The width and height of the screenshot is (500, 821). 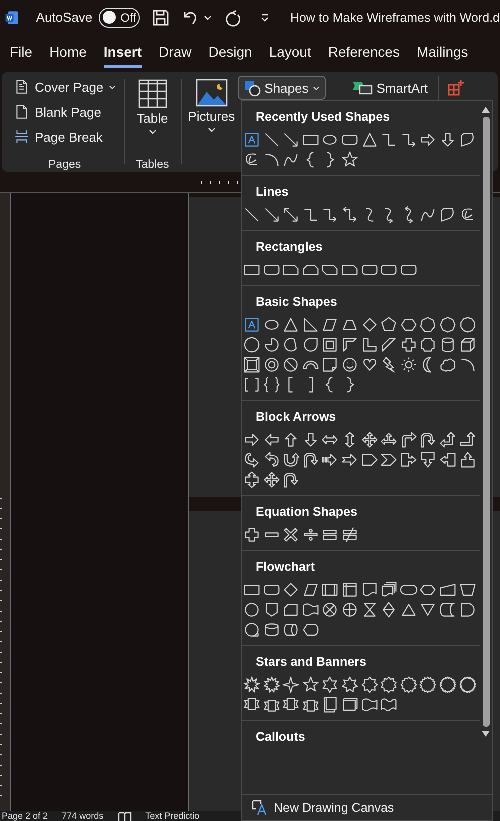 I want to click on ribbon-button: Blank Page, so click(x=58, y=112).